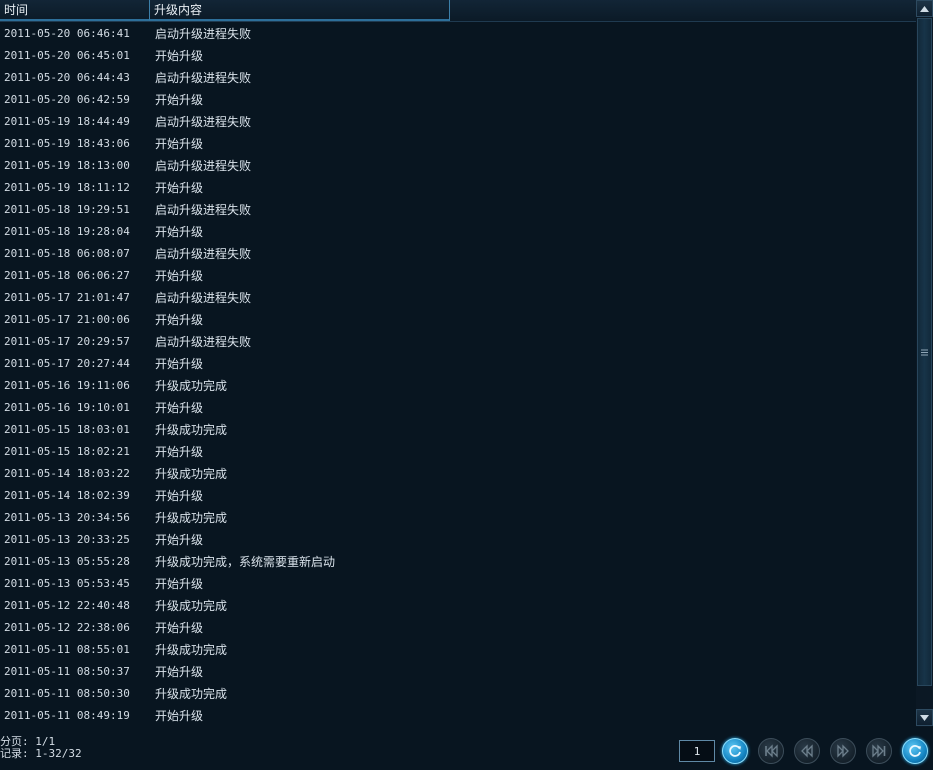 The width and height of the screenshot is (933, 770). I want to click on refresh-button, so click(915, 751).